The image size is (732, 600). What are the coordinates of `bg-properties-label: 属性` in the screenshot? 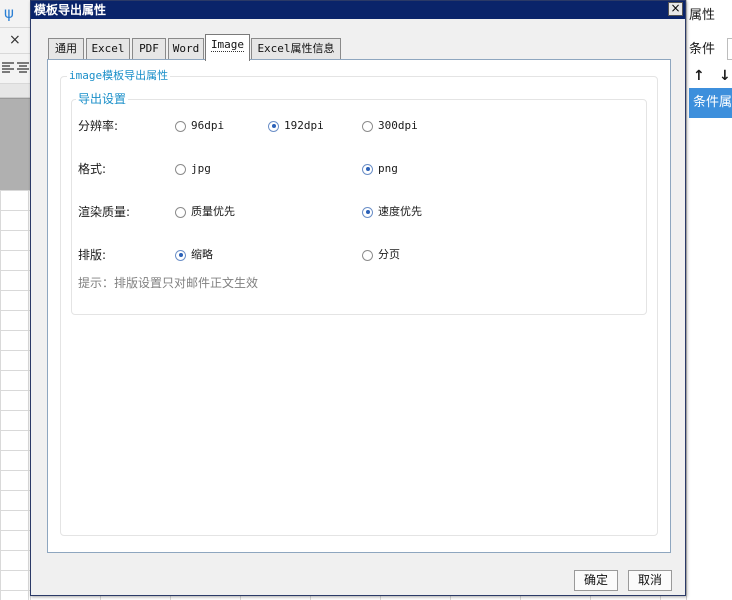 It's located at (702, 15).